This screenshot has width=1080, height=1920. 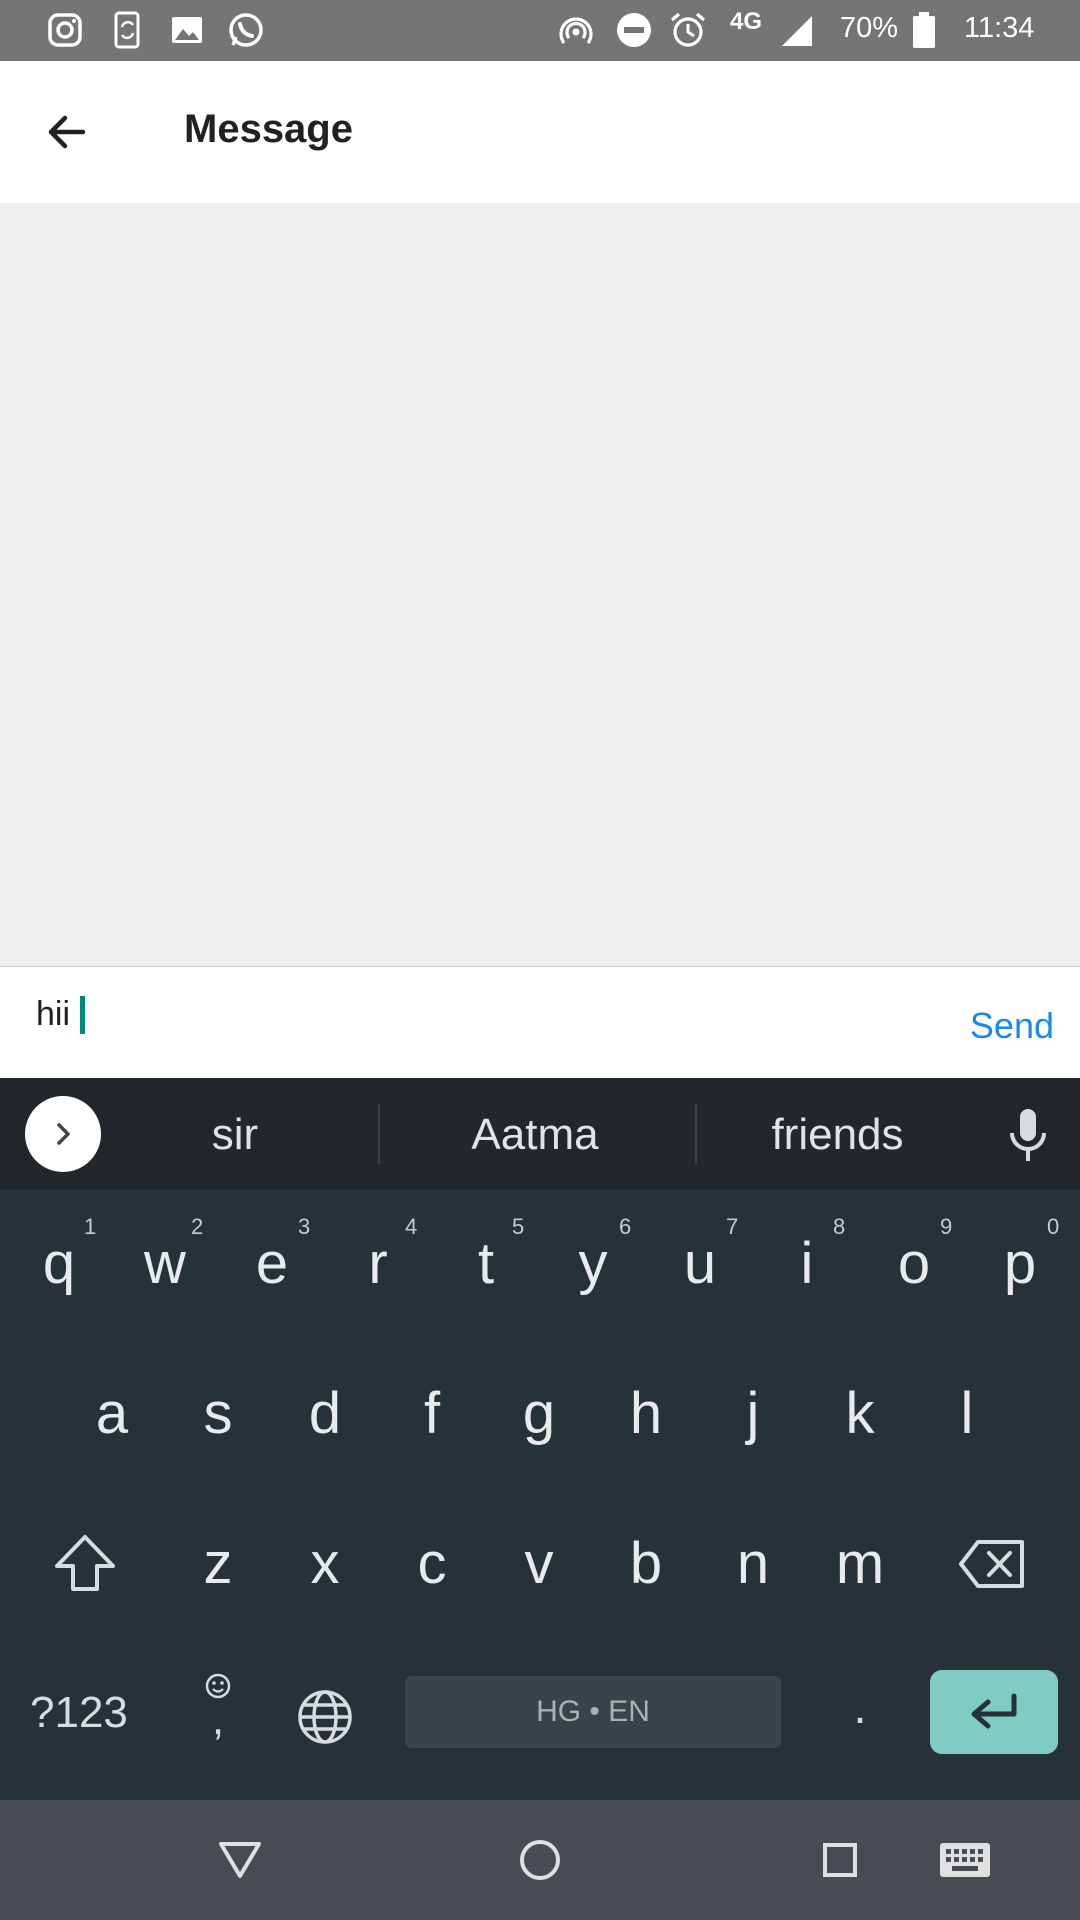 I want to click on status-bar: 4G 70% 11:34, so click(x=540, y=30).